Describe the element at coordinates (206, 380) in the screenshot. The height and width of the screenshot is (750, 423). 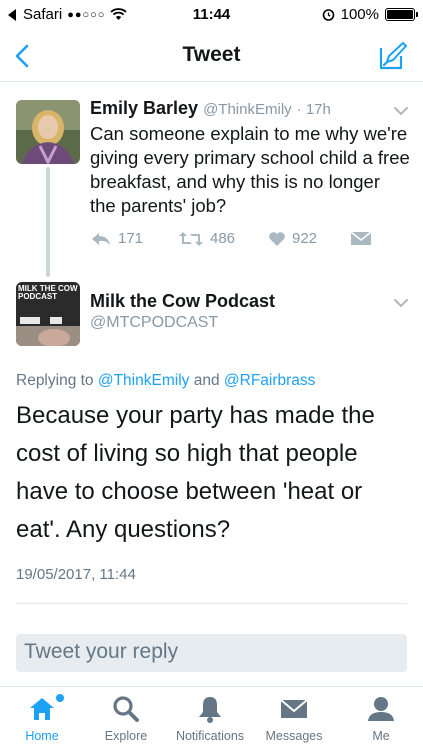
I see `replying-to-and: and` at that location.